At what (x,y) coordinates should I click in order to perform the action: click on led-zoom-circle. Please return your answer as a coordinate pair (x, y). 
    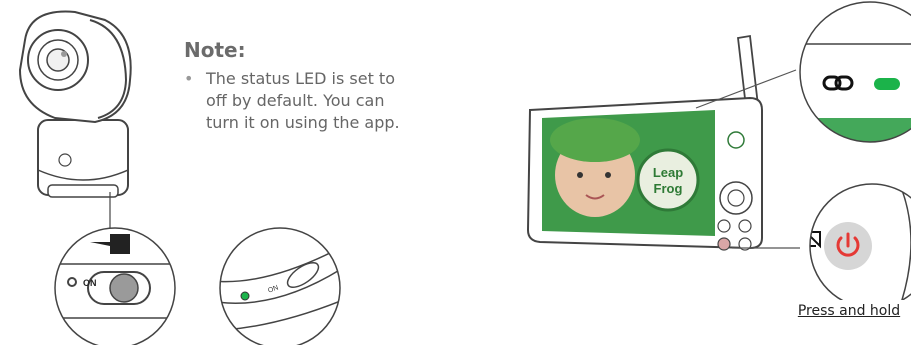
    Looking at the image, I should click on (280, 286).